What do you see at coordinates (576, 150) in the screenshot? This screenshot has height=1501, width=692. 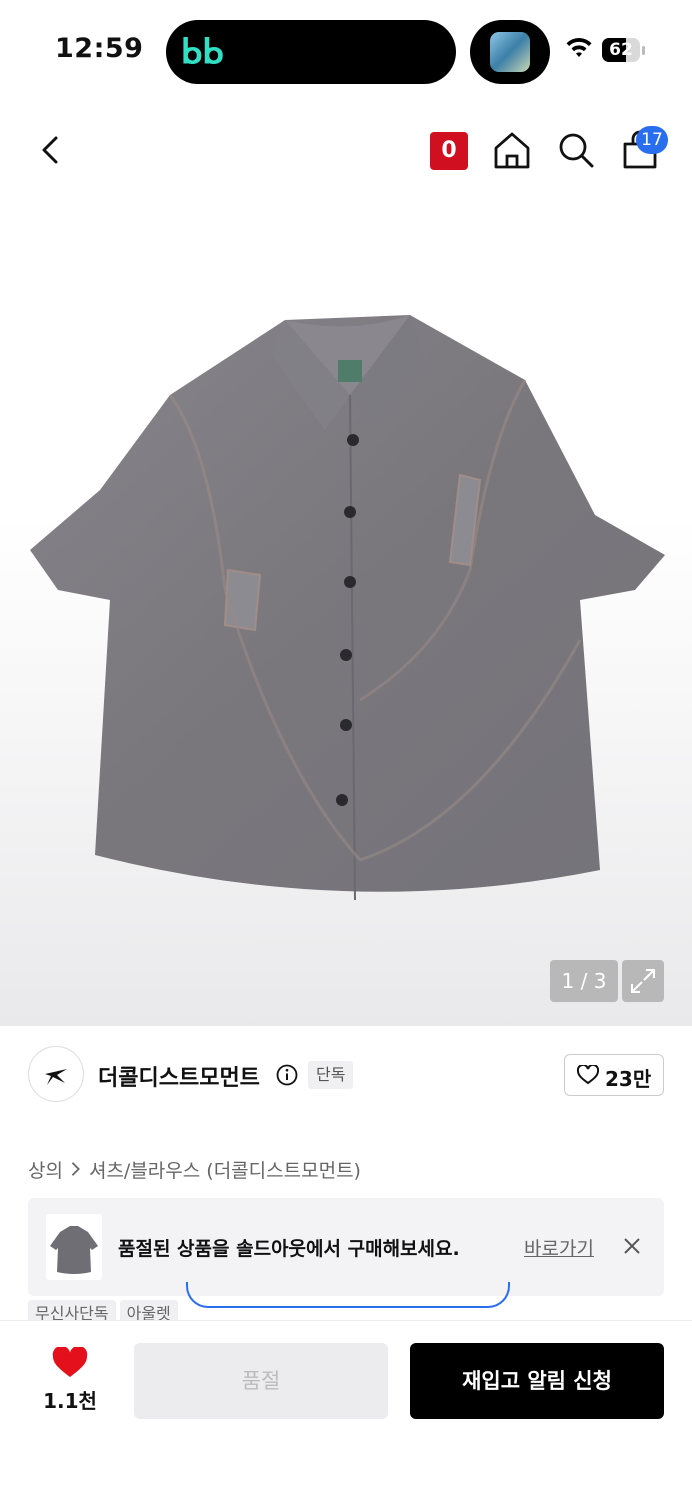 I see `search-icon` at bounding box center [576, 150].